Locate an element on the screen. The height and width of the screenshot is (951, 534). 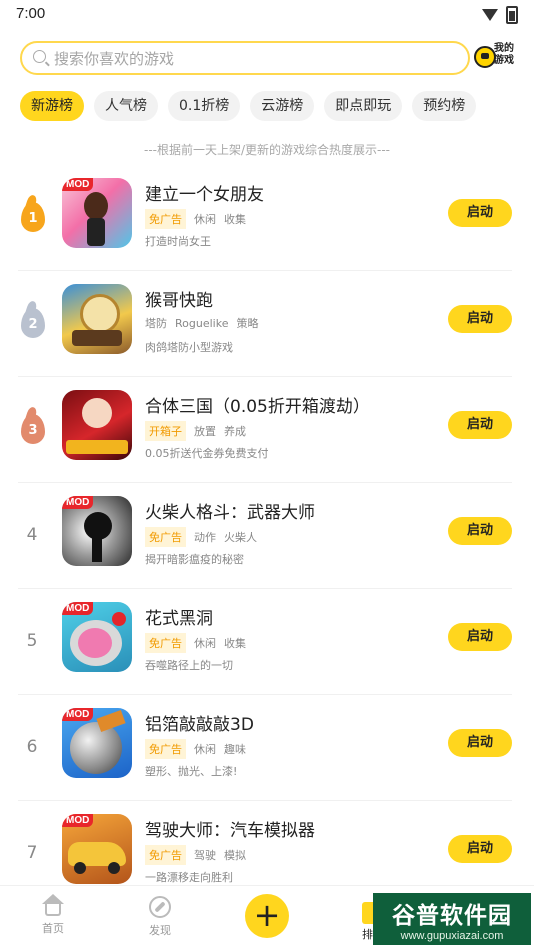
game-tags: 开箱子 放置 养成 is located at coordinates (195, 431).